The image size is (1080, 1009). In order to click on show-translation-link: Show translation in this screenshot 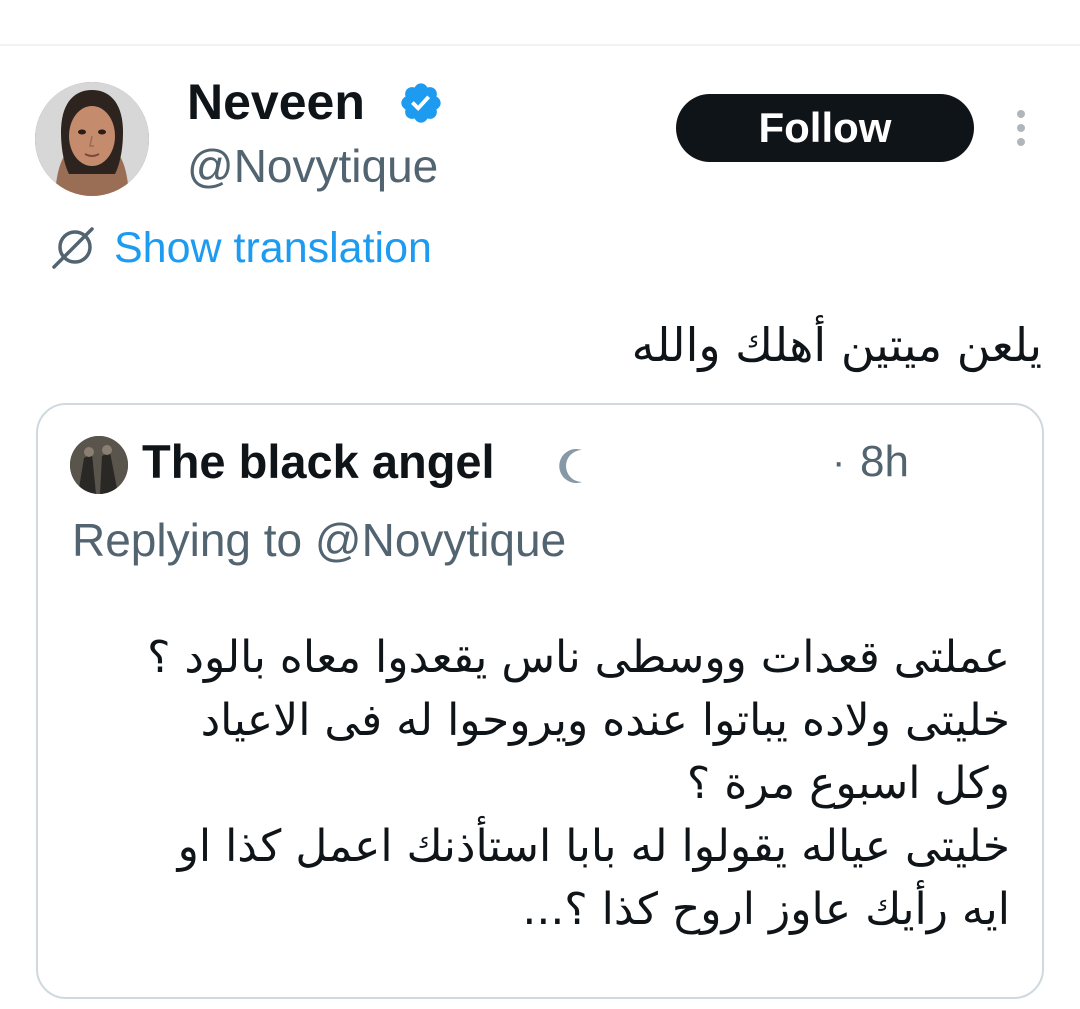, I will do `click(240, 248)`.